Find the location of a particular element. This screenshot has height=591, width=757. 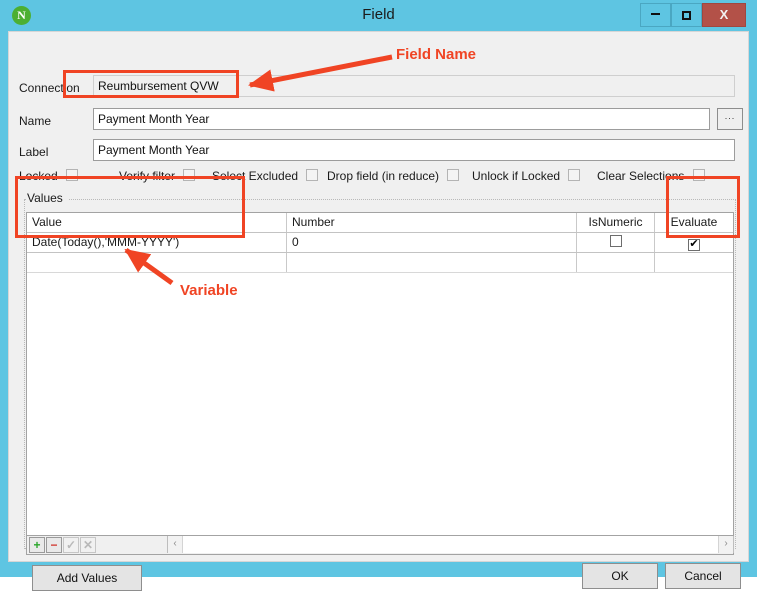

connection-field: Reumbursement QVW is located at coordinates (414, 86).